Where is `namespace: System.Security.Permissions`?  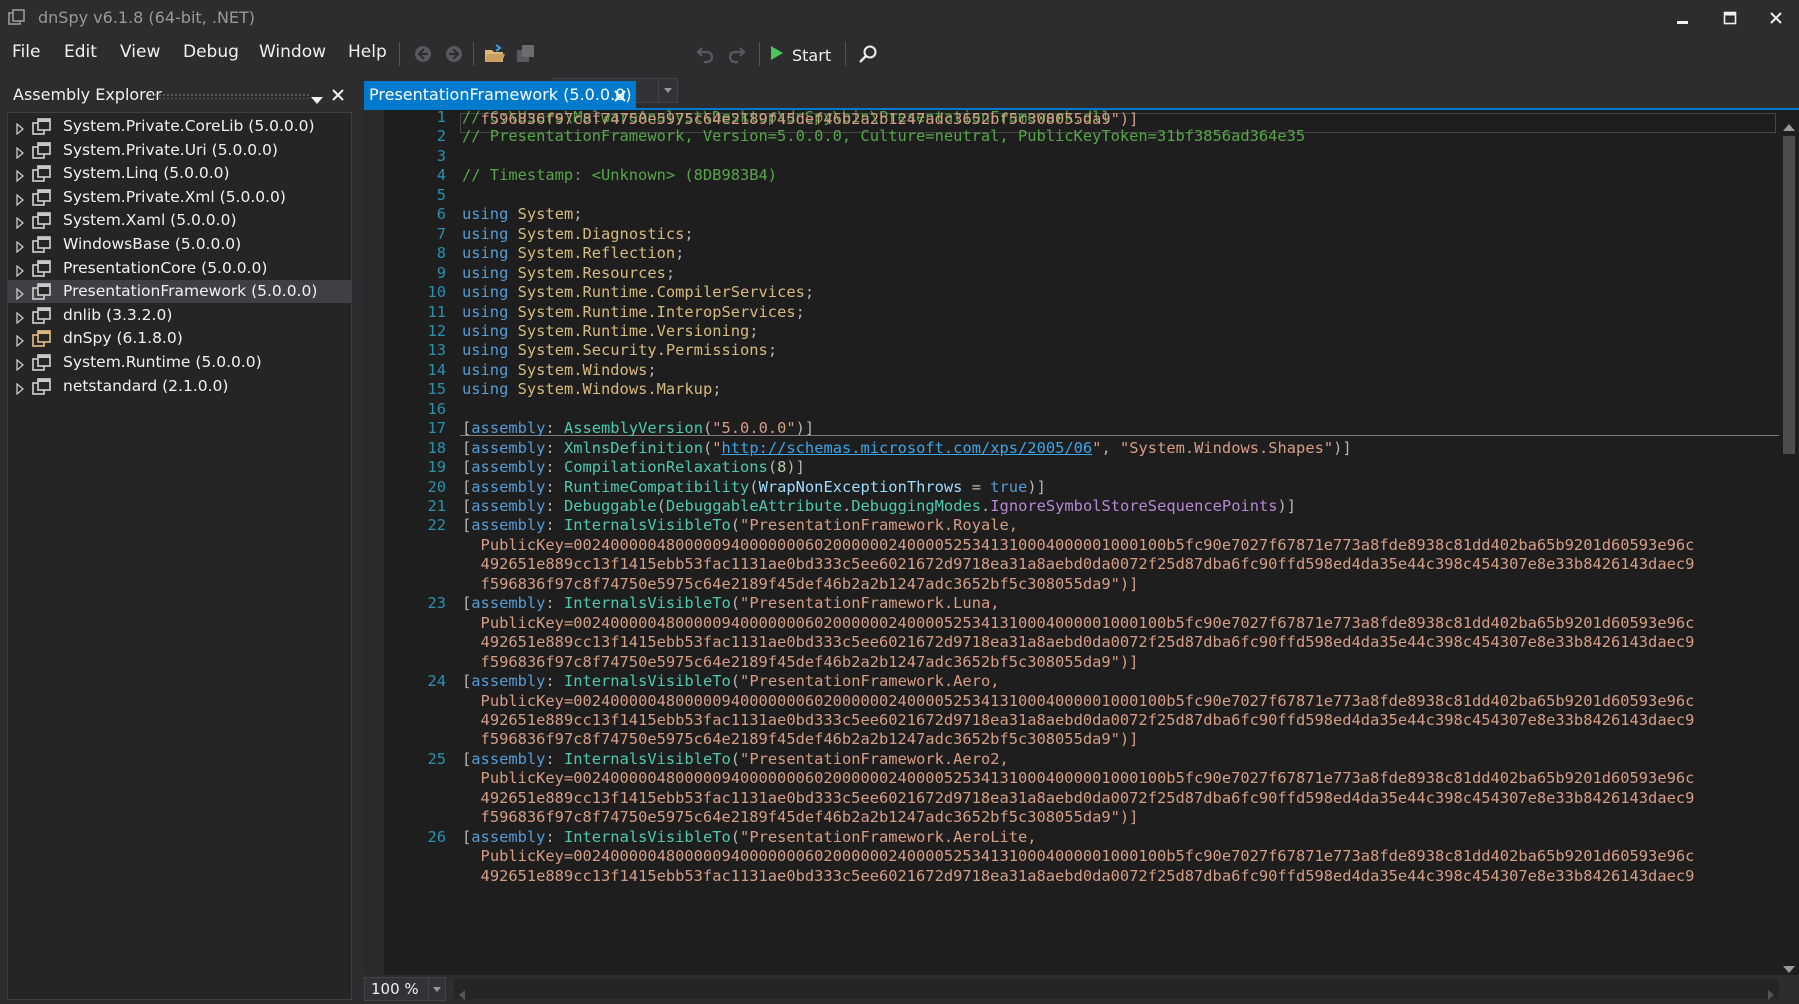 namespace: System.Security.Permissions is located at coordinates (642, 350).